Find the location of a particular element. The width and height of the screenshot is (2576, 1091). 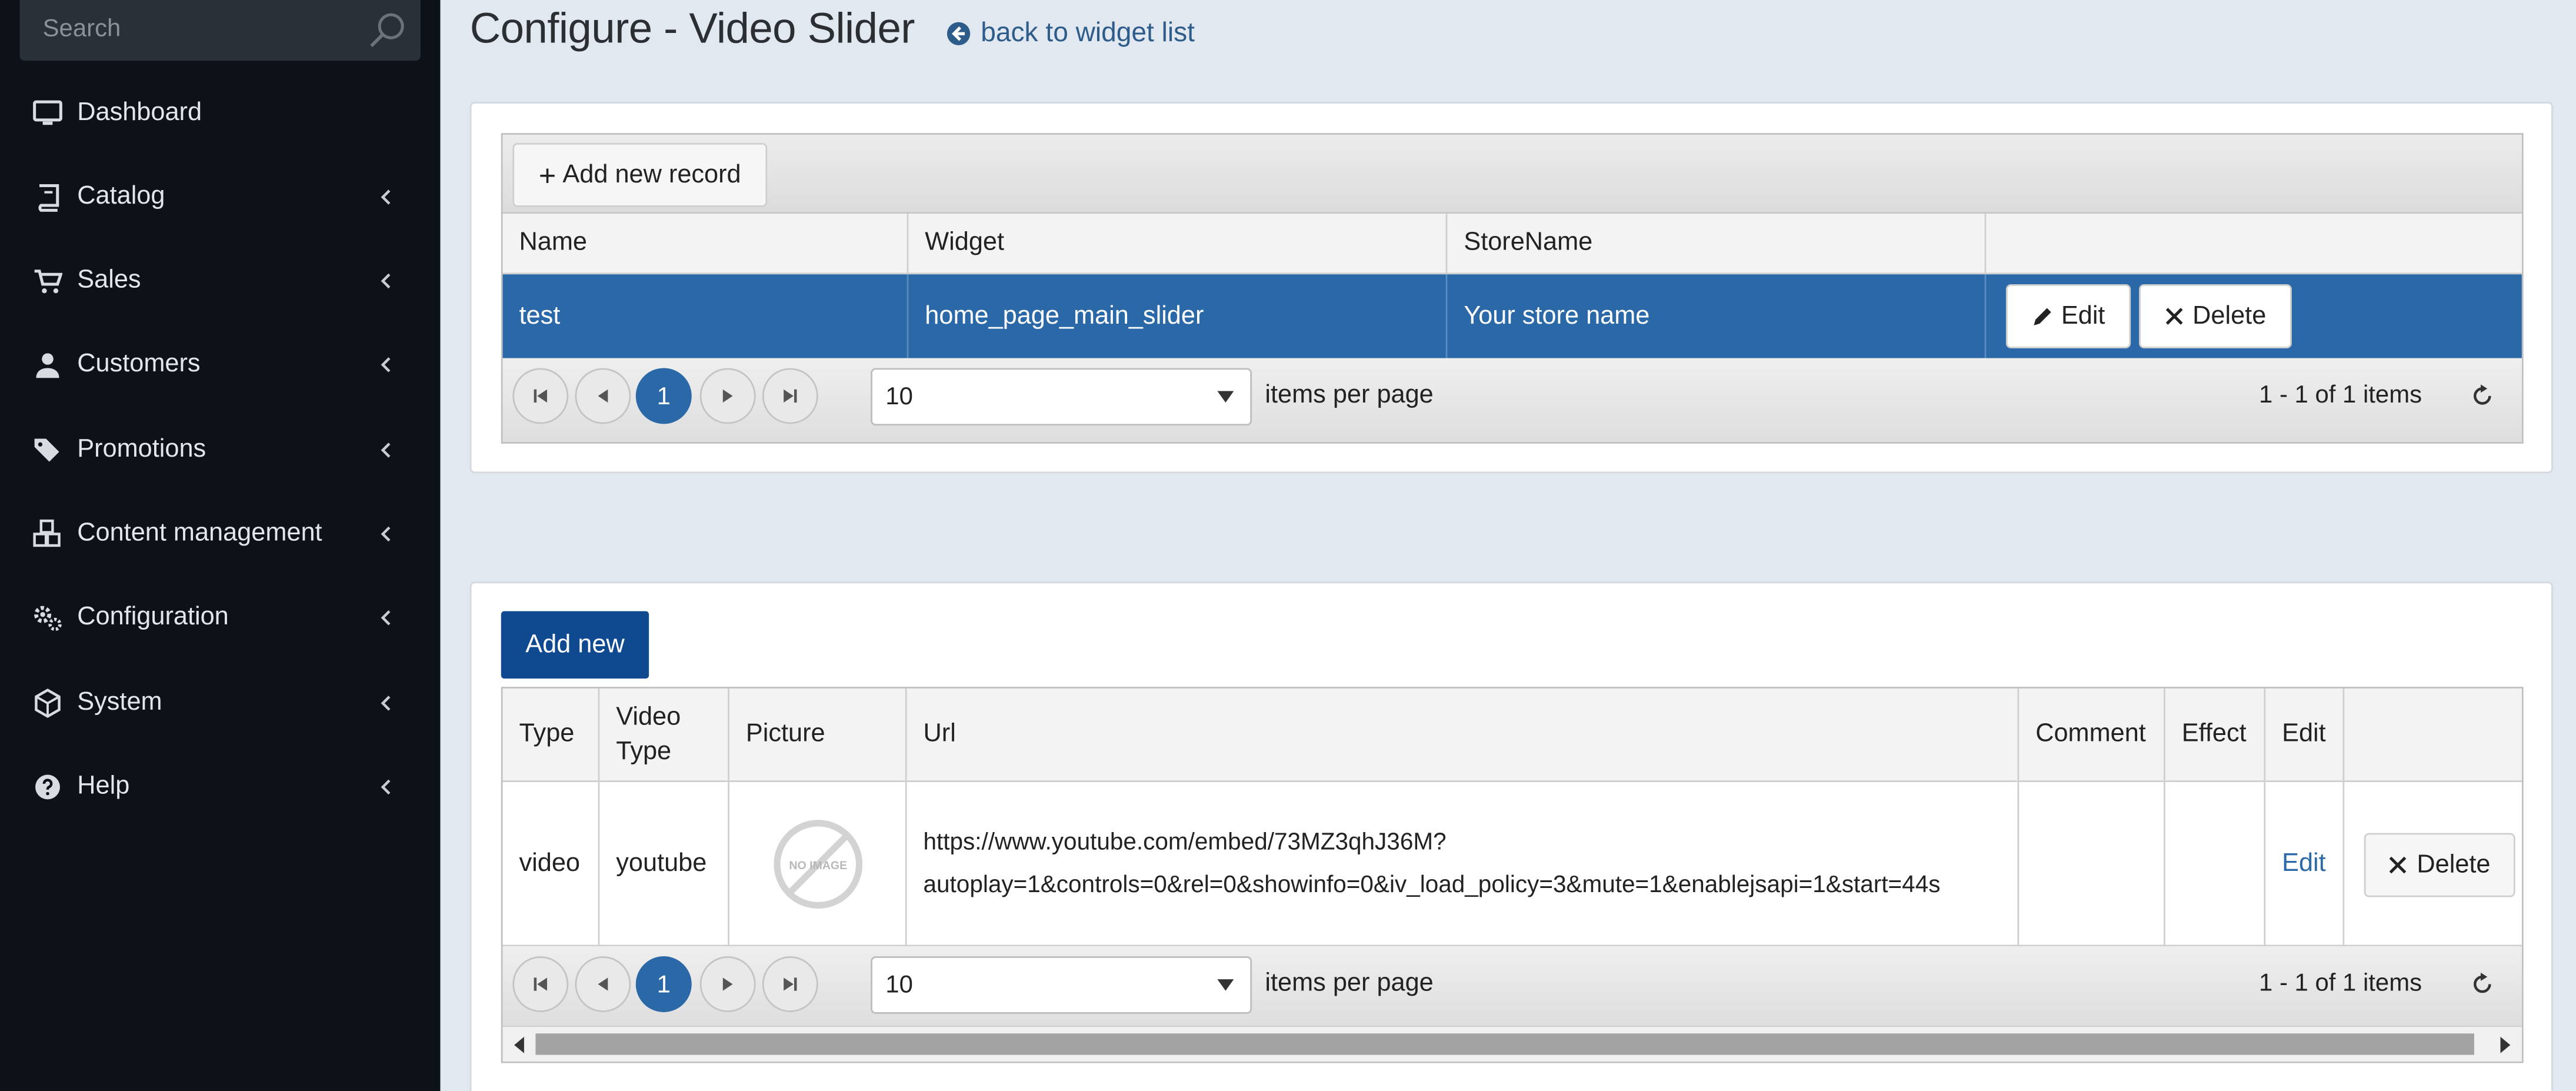

column-header-video-type-line1: Video is located at coordinates (649, 717).